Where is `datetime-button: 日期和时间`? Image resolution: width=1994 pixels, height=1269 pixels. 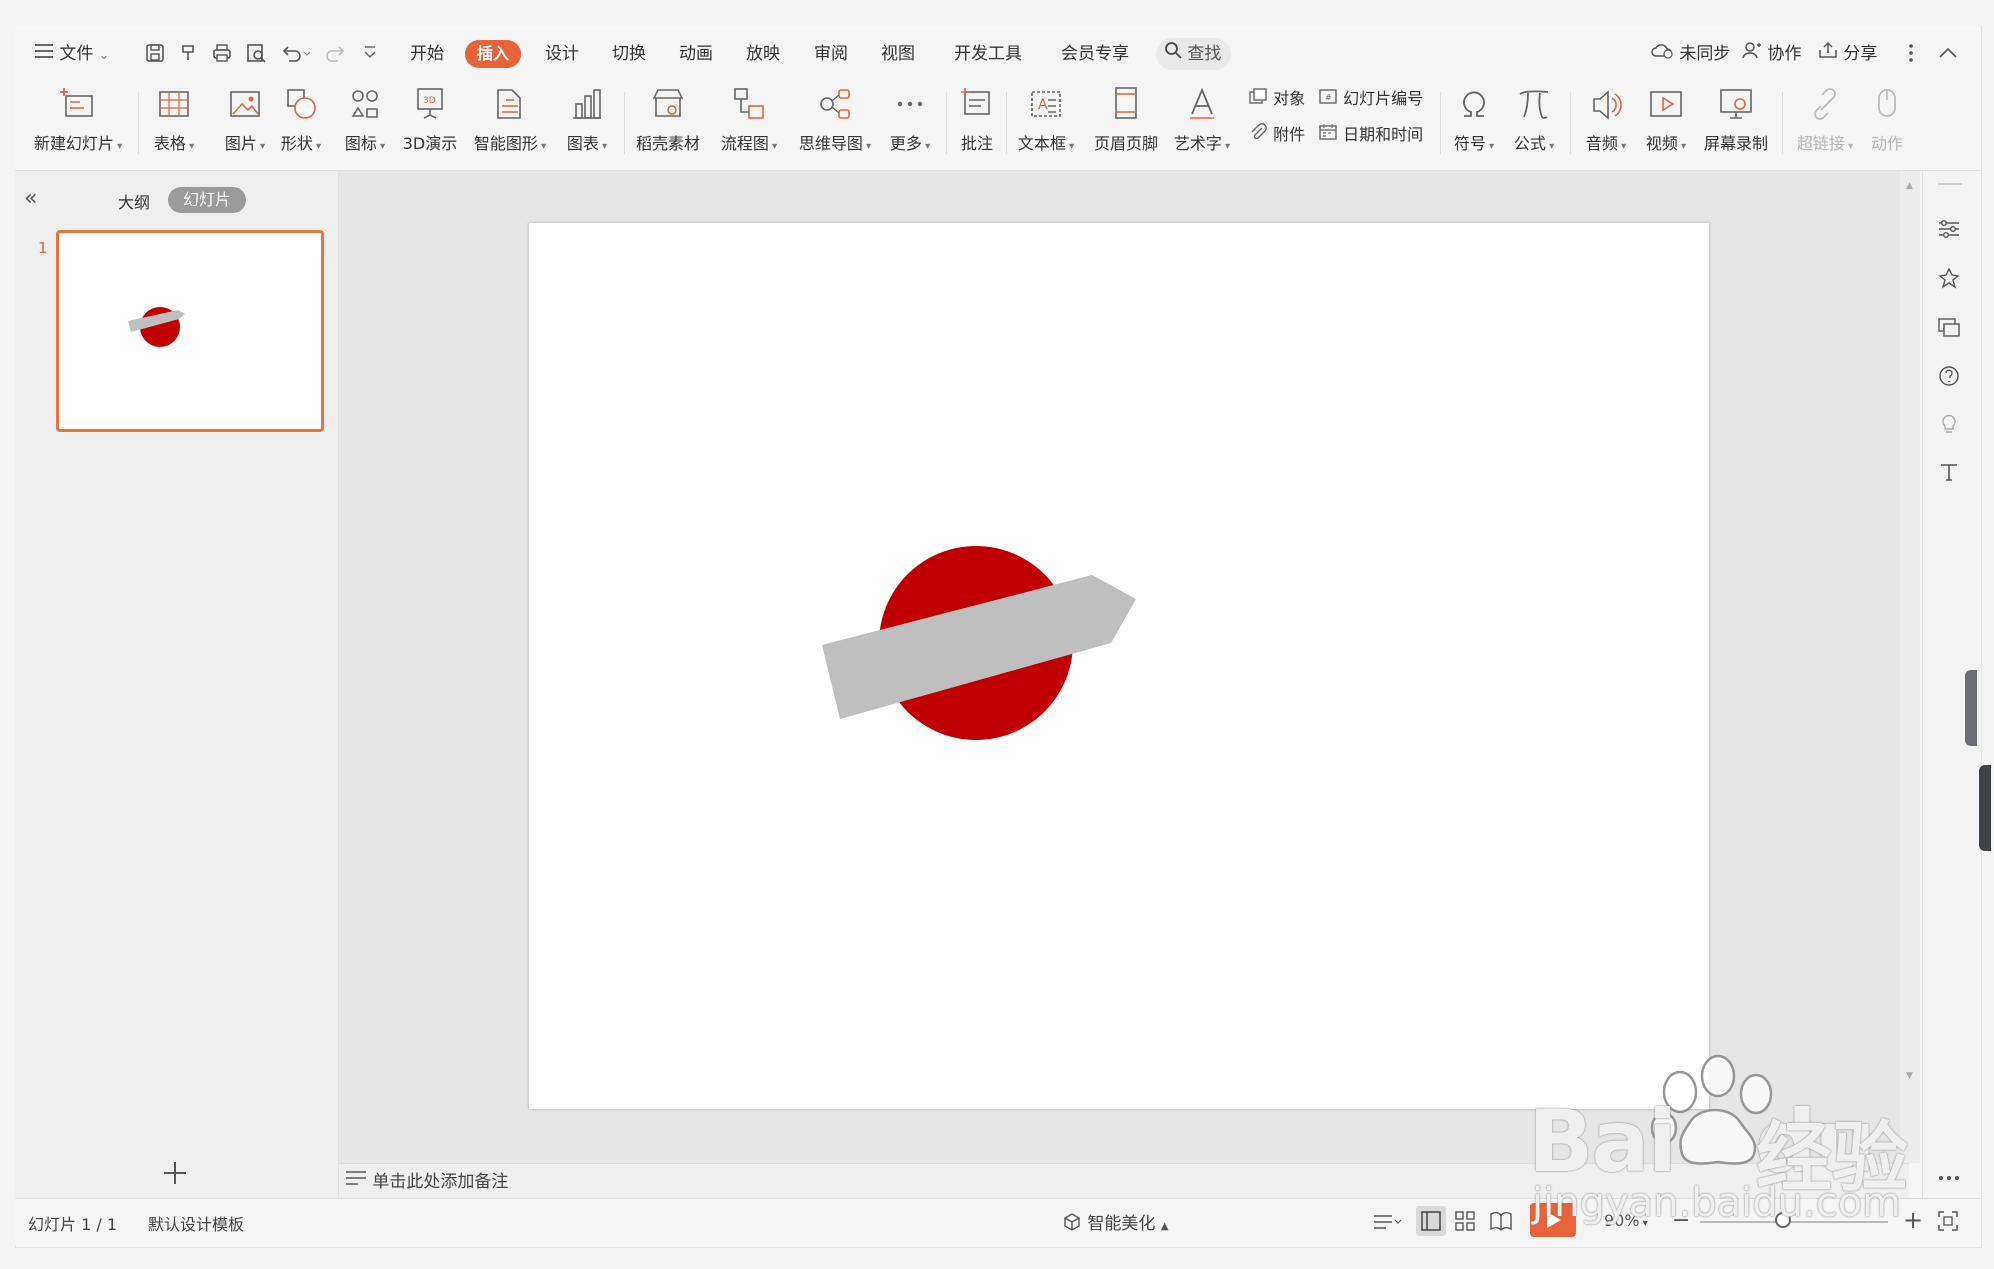
datetime-button: 日期和时间 is located at coordinates (1370, 135).